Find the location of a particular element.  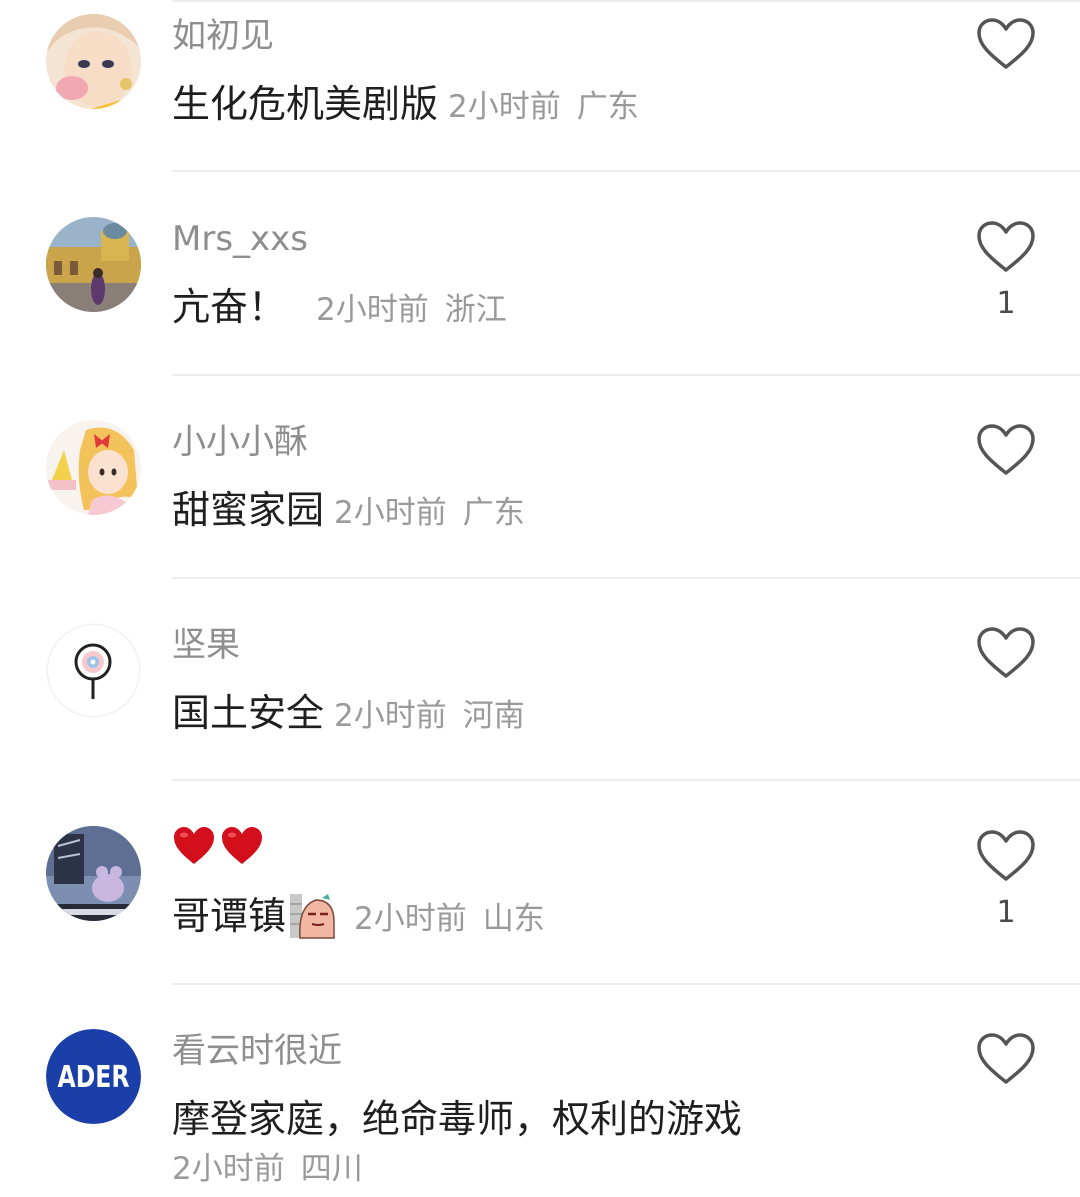

username: 坚果 is located at coordinates (206, 645).